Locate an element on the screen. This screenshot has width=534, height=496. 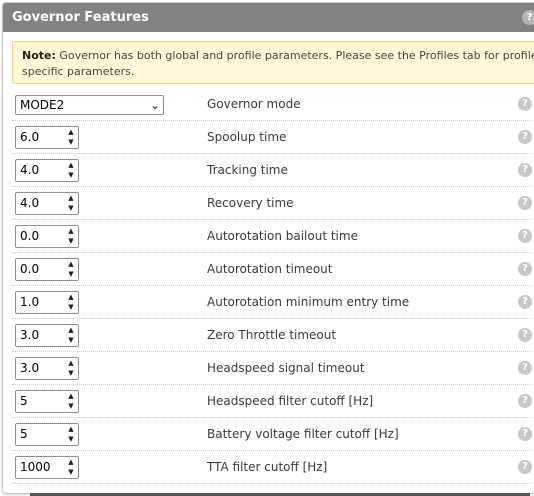
note-label: Note: is located at coordinates (39, 55).